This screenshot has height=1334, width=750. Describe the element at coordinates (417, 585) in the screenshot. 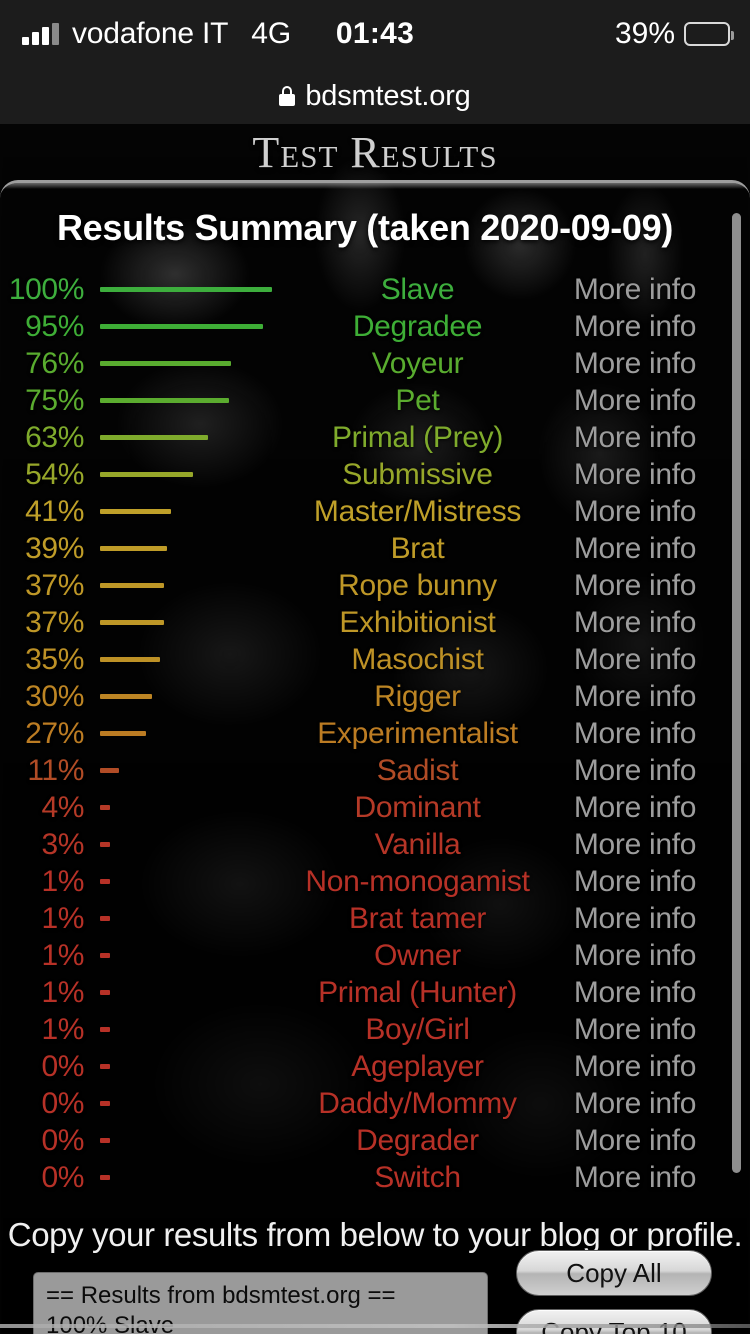

I see `result-label: Rope bunny` at that location.